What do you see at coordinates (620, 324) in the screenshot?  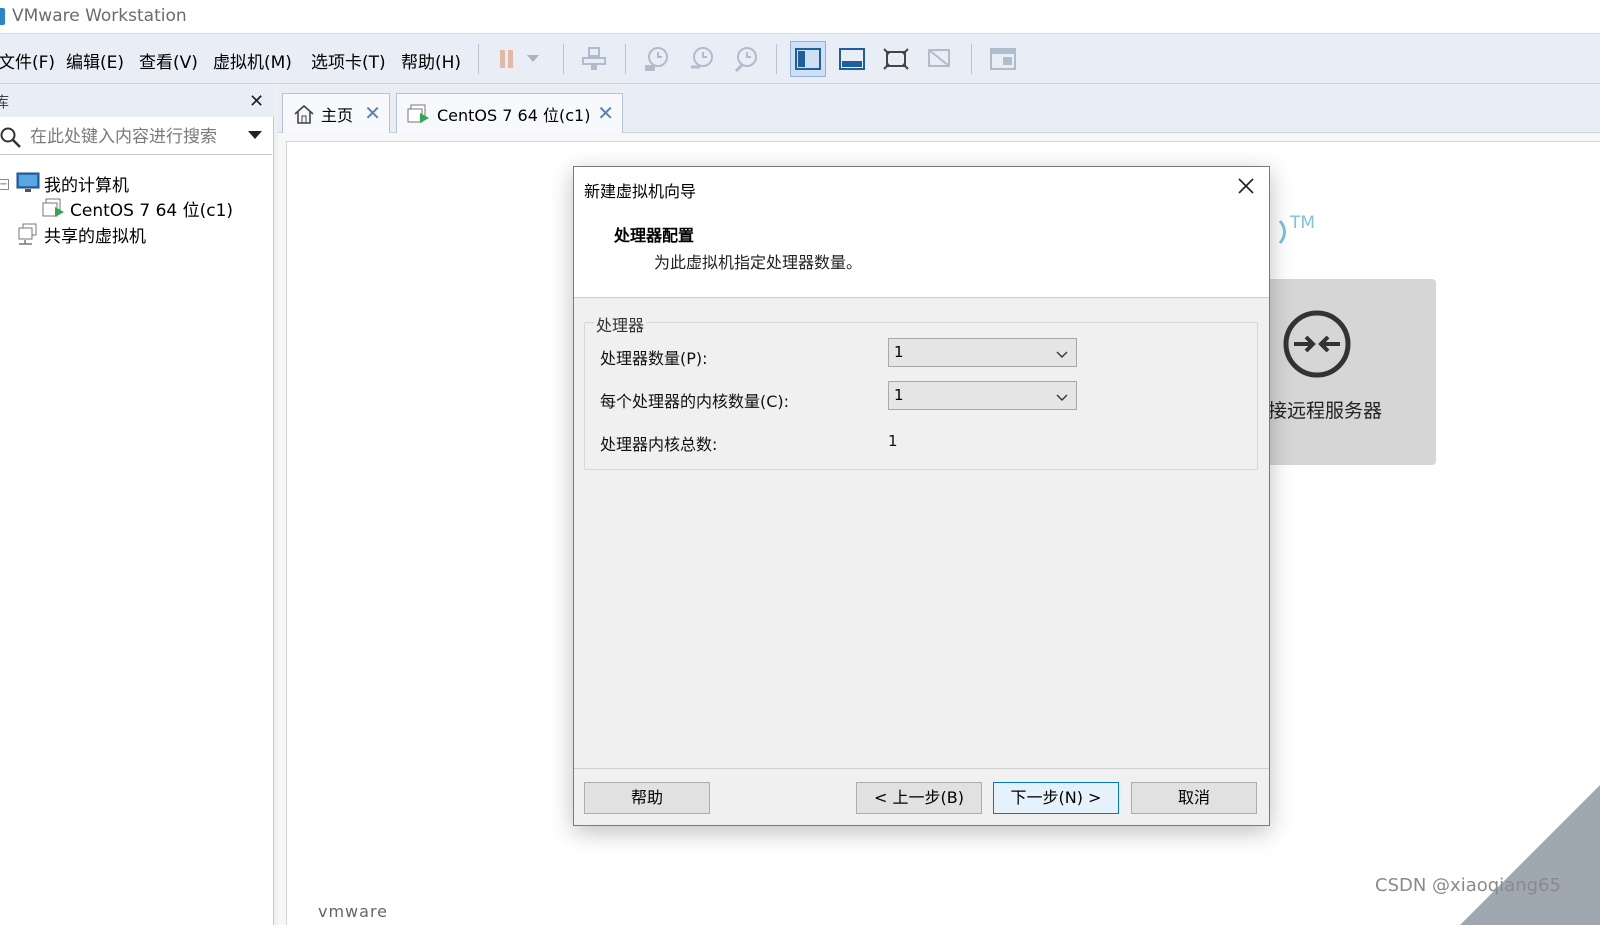 I see `group-label: 处理器` at bounding box center [620, 324].